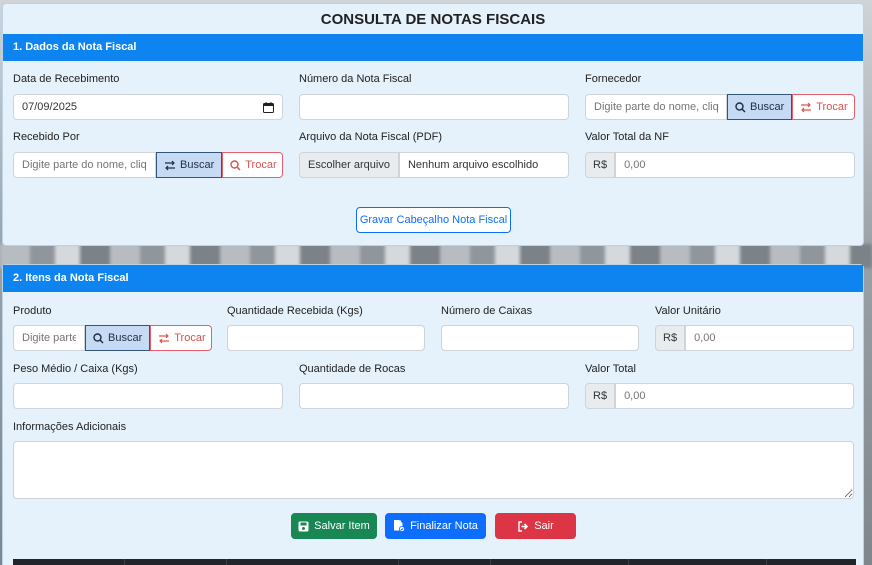  What do you see at coordinates (627, 137) in the screenshot?
I see `valor-total-nf-label: Valor Total da NF` at bounding box center [627, 137].